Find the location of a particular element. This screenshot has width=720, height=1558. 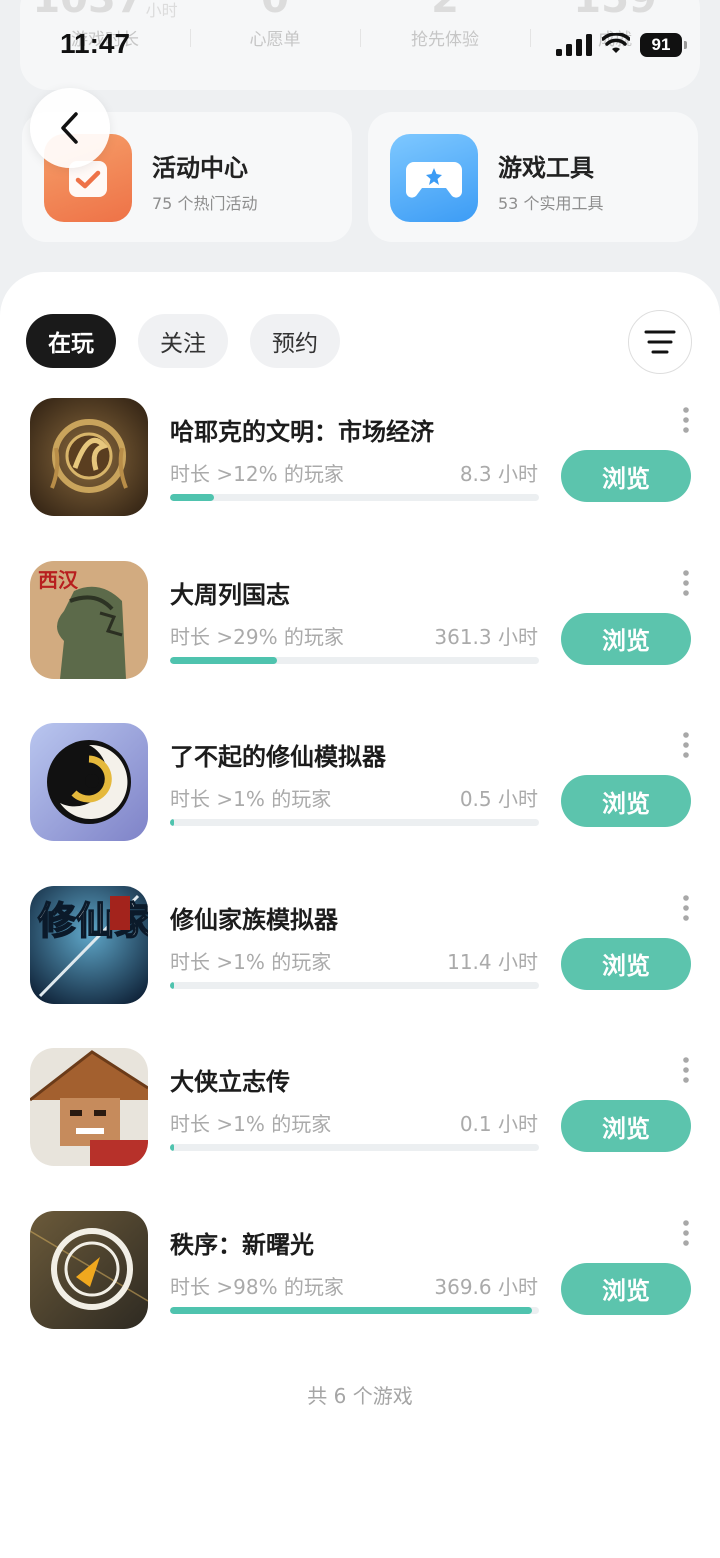

game-hours: 369.6 小时 is located at coordinates (486, 1286).